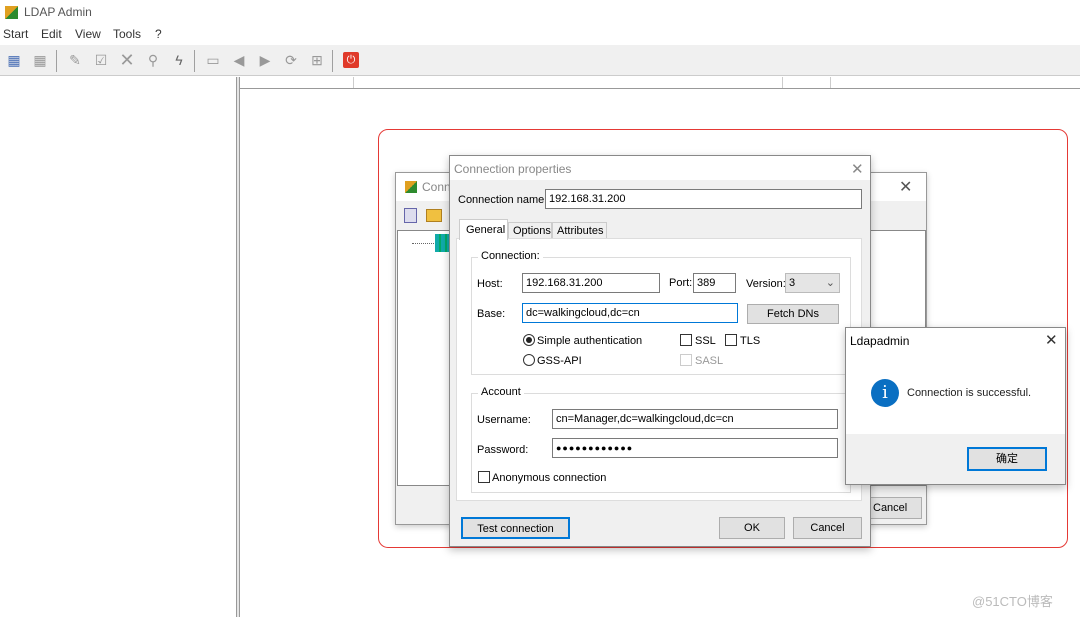 The image size is (1080, 617). Describe the element at coordinates (434, 215) in the screenshot. I see `open-folder-icon` at that location.